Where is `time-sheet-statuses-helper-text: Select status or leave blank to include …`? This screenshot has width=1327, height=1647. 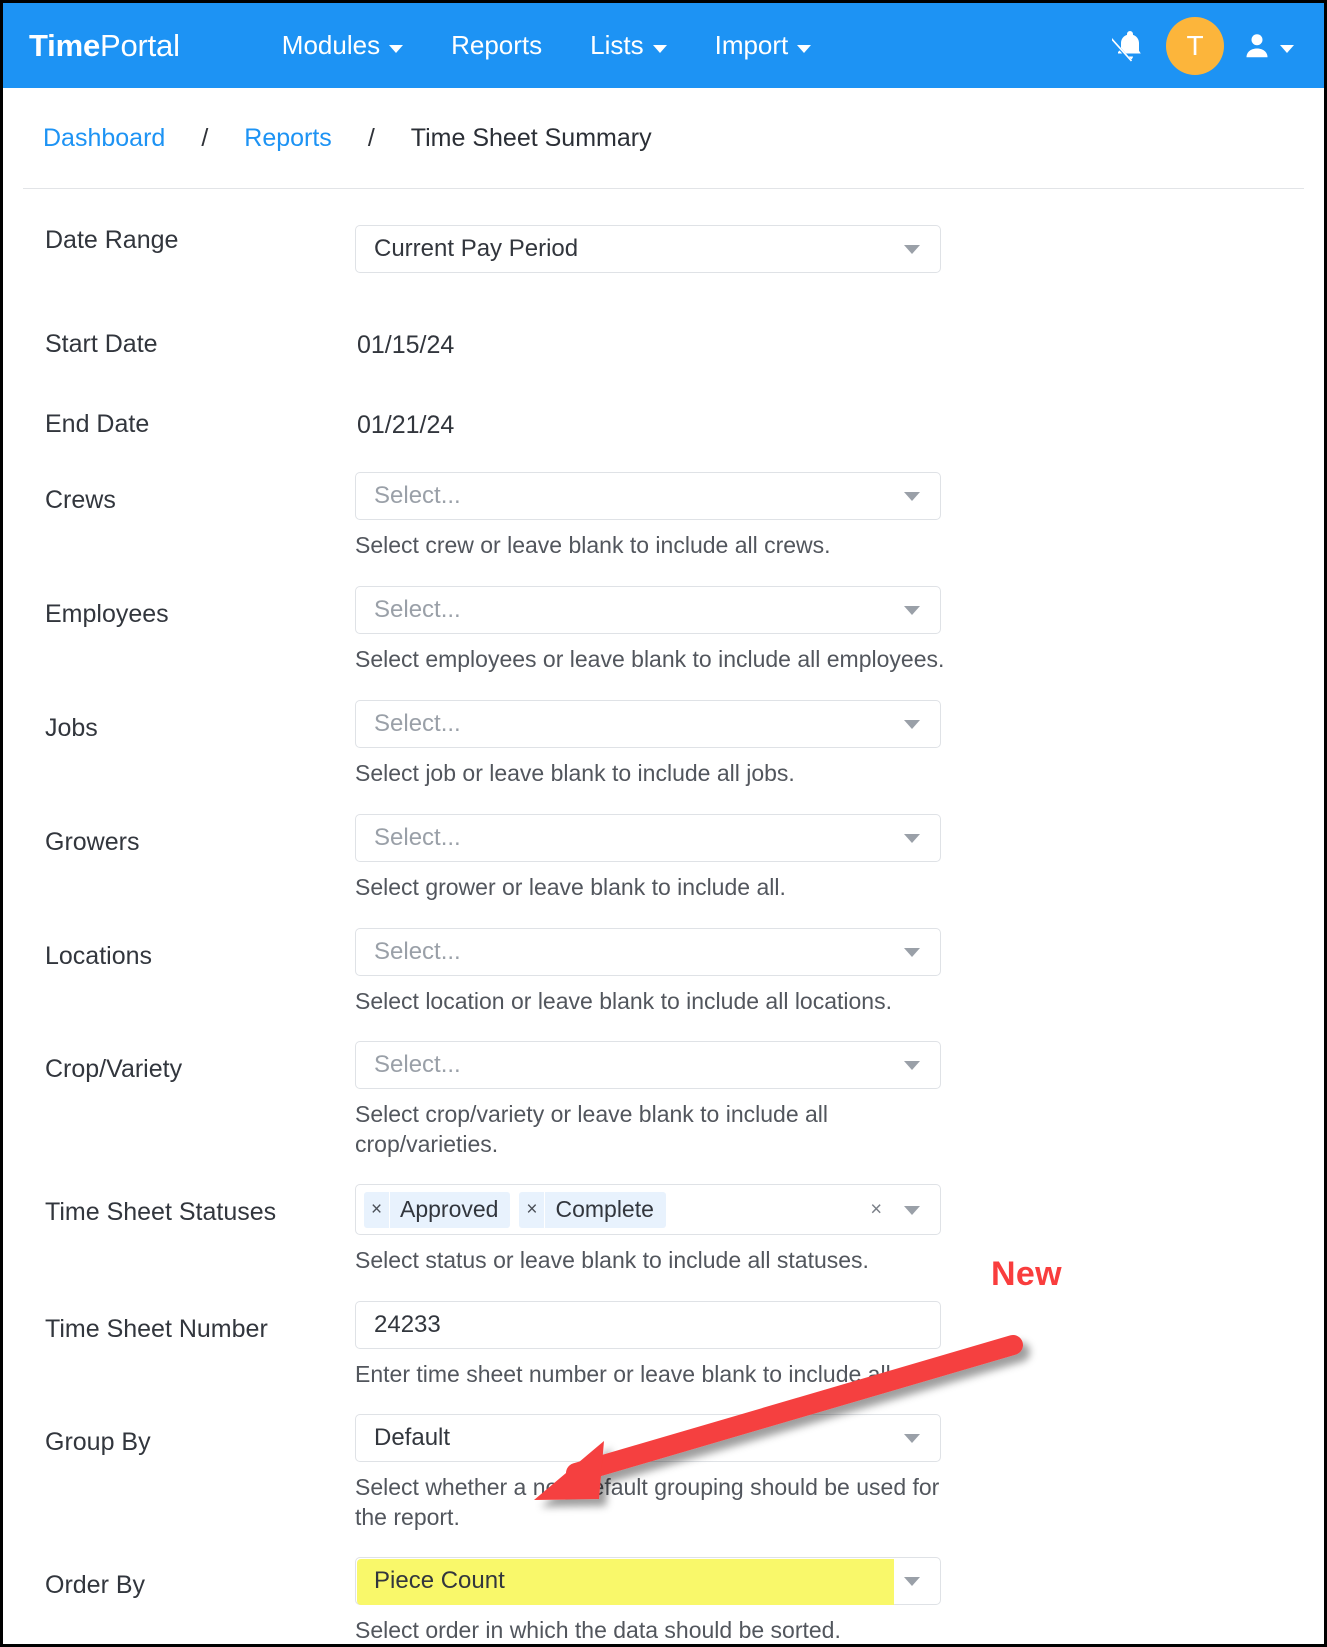
time-sheet-statuses-helper-text: Select status or leave blank to include … is located at coordinates (612, 1260).